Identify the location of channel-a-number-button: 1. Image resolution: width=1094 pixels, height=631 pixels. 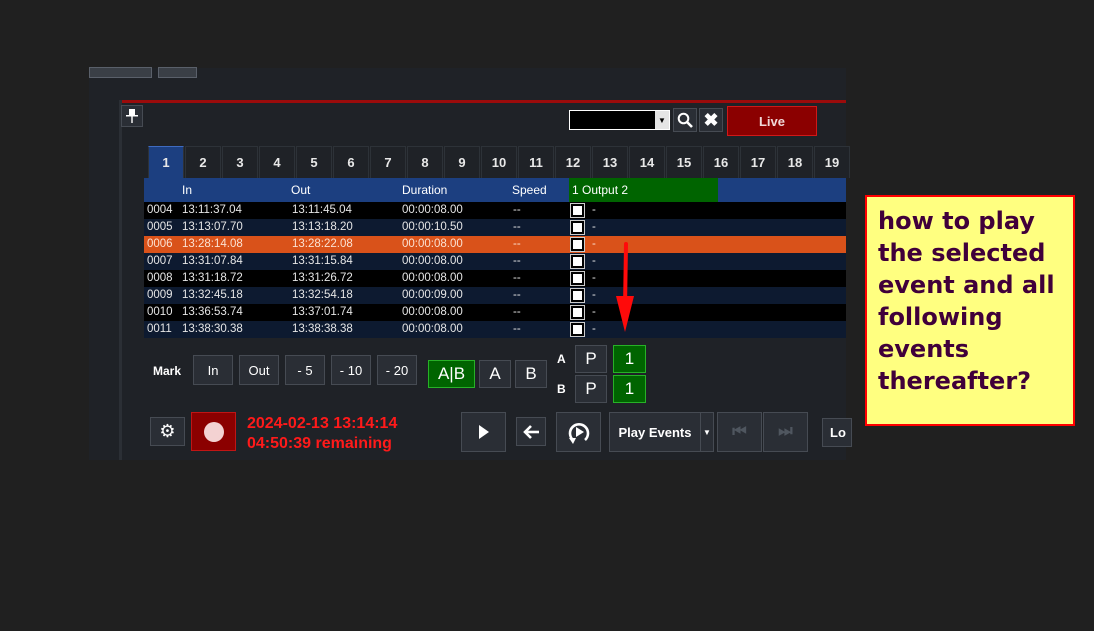
(629, 359).